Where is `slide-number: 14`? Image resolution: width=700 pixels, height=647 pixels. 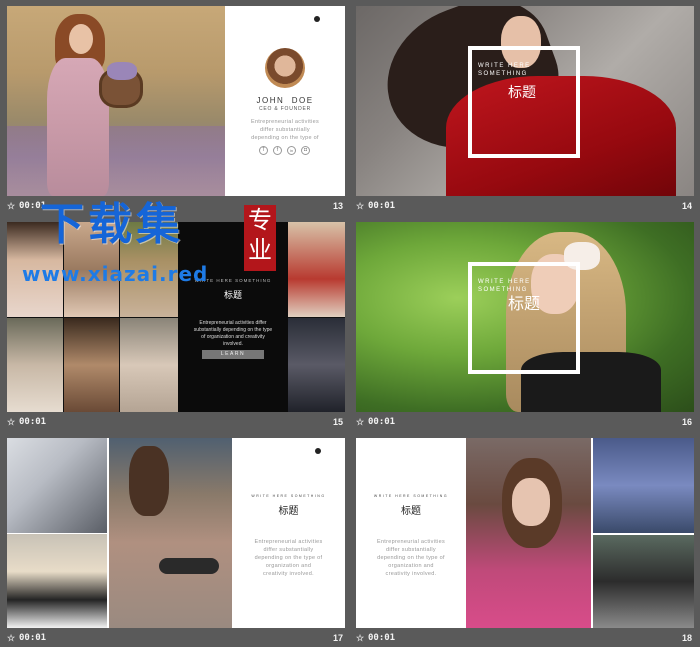
slide-number: 14 is located at coordinates (686, 206).